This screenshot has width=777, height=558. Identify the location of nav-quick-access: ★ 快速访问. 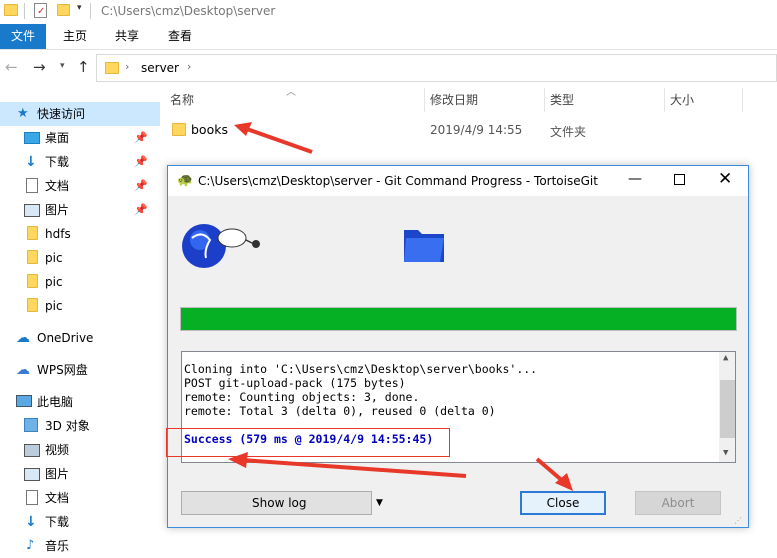
(80, 114).